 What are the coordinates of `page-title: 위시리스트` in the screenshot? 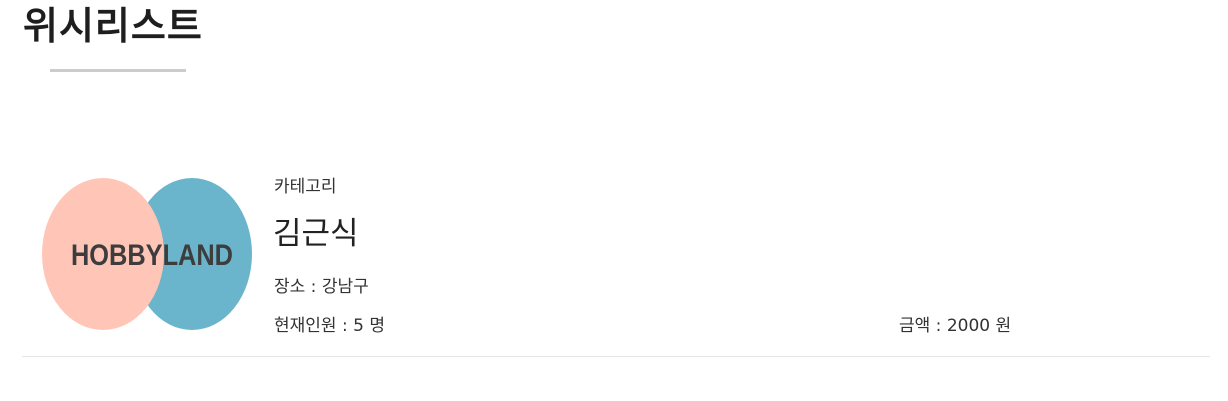 It's located at (113, 26).